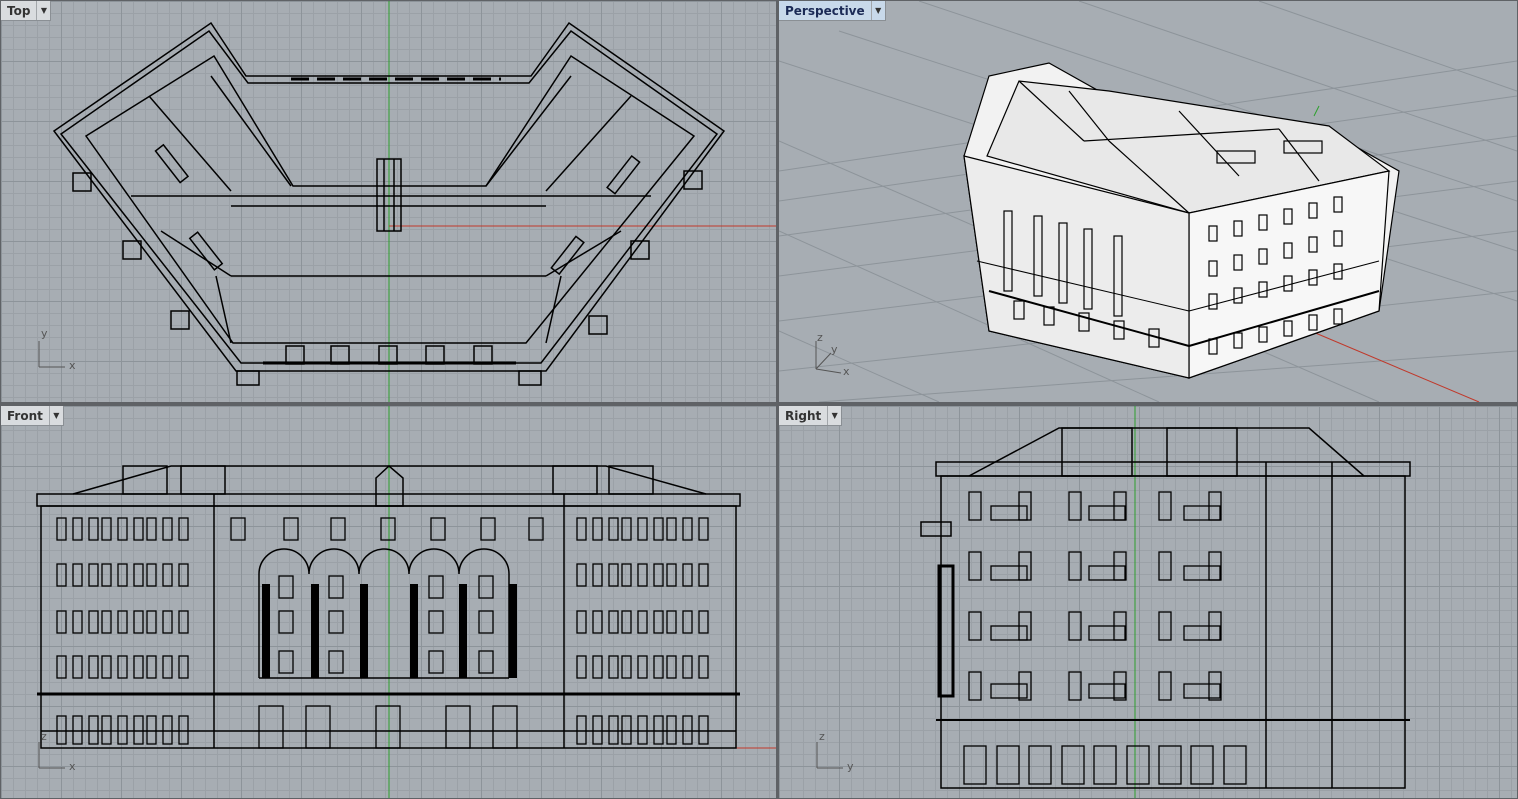 Image resolution: width=1518 pixels, height=799 pixels. What do you see at coordinates (803, 415) in the screenshot?
I see `viewport-title: Right` at bounding box center [803, 415].